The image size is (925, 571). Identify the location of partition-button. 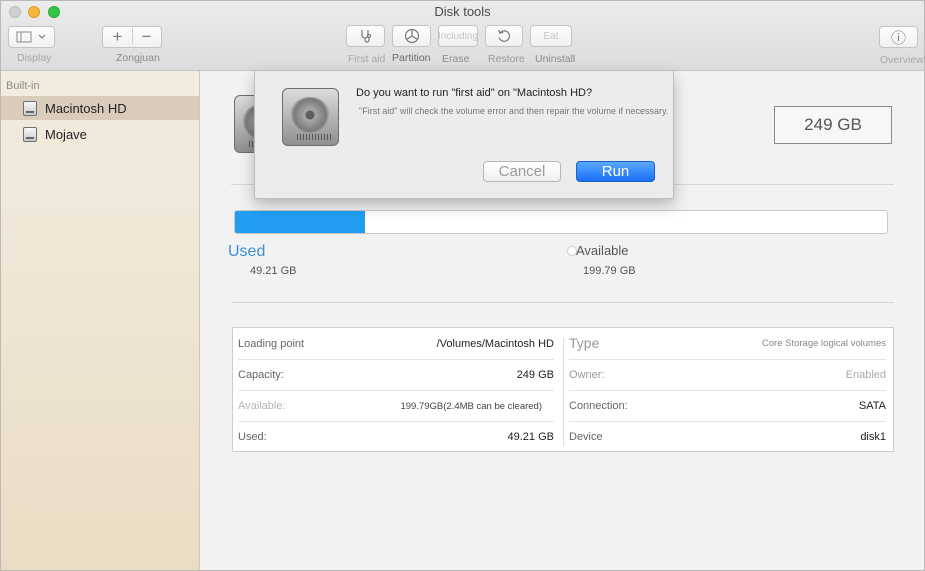
(411, 36).